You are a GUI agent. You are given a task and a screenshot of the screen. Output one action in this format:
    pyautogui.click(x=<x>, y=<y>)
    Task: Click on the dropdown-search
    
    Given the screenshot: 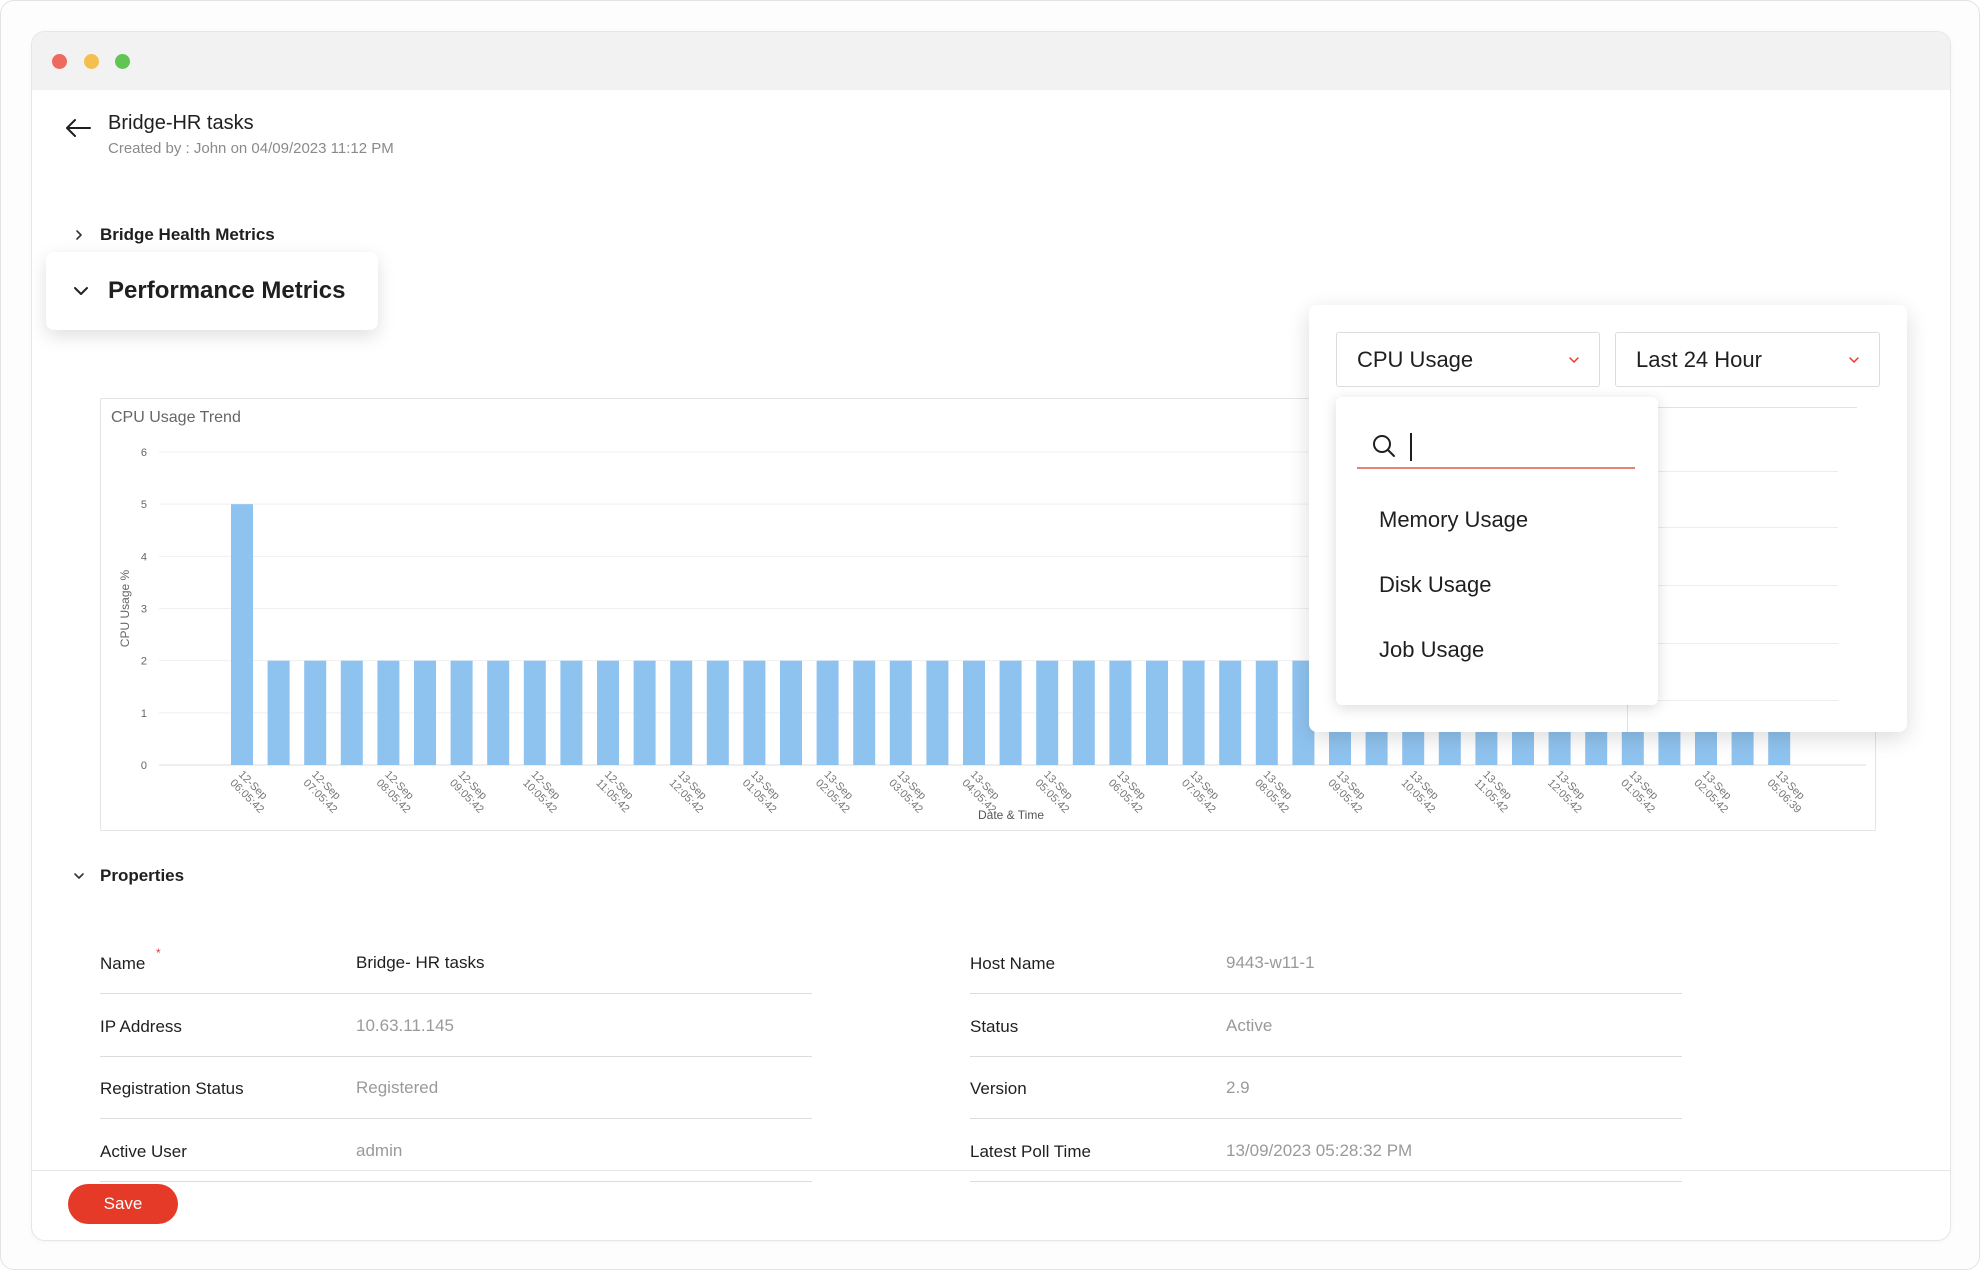 What is the action you would take?
    pyautogui.click(x=1496, y=449)
    